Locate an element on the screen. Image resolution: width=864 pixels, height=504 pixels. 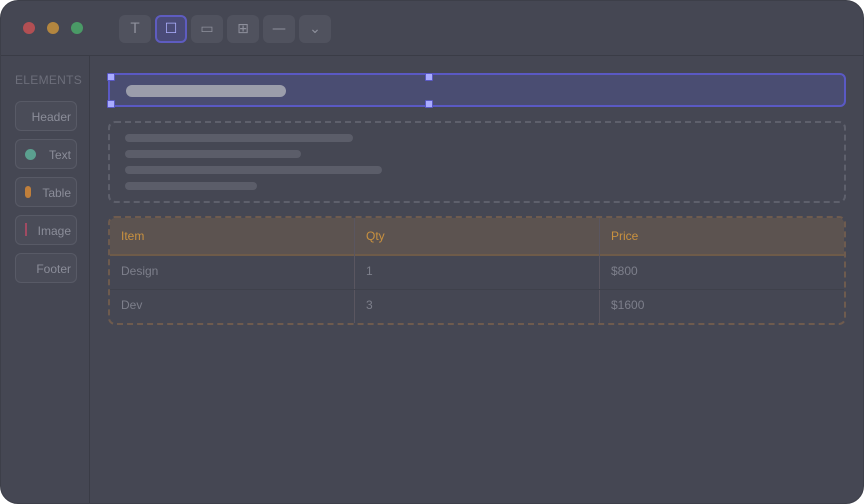
button-tool-icon: ▭ is located at coordinates (207, 29).